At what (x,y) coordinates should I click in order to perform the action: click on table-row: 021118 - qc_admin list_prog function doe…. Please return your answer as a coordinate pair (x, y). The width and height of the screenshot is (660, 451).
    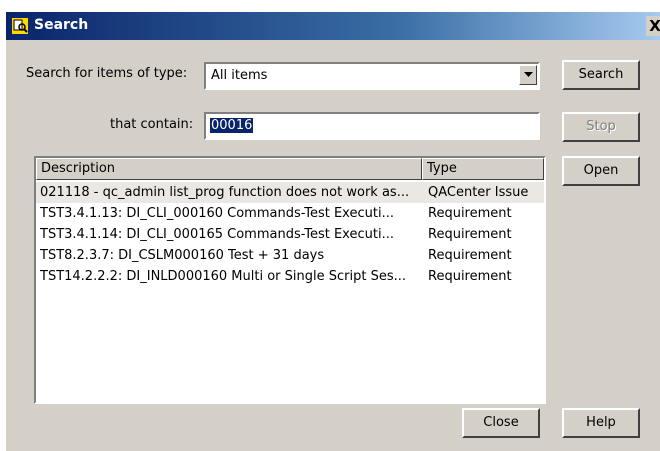
    Looking at the image, I should click on (290, 192).